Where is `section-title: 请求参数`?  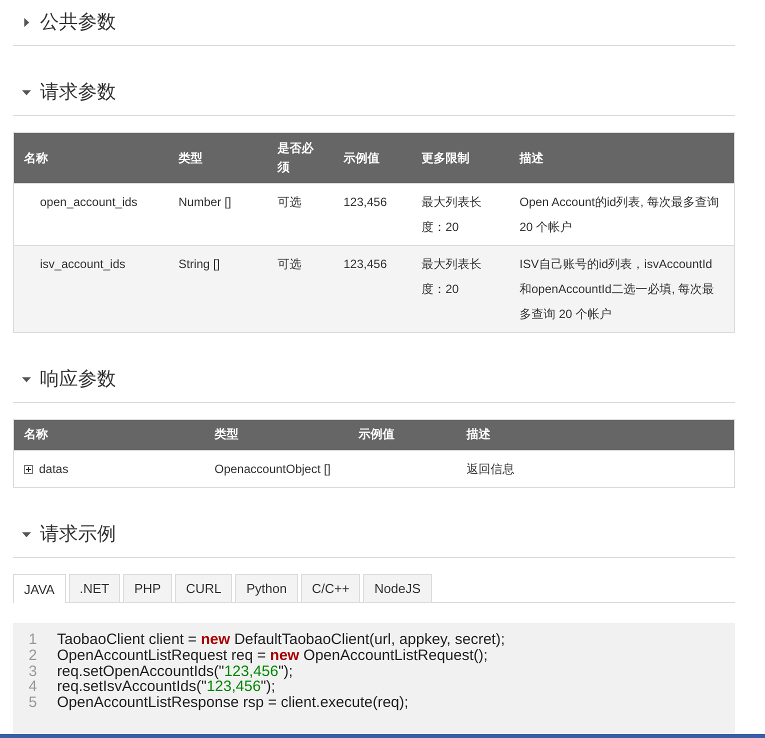 section-title: 请求参数 is located at coordinates (78, 93).